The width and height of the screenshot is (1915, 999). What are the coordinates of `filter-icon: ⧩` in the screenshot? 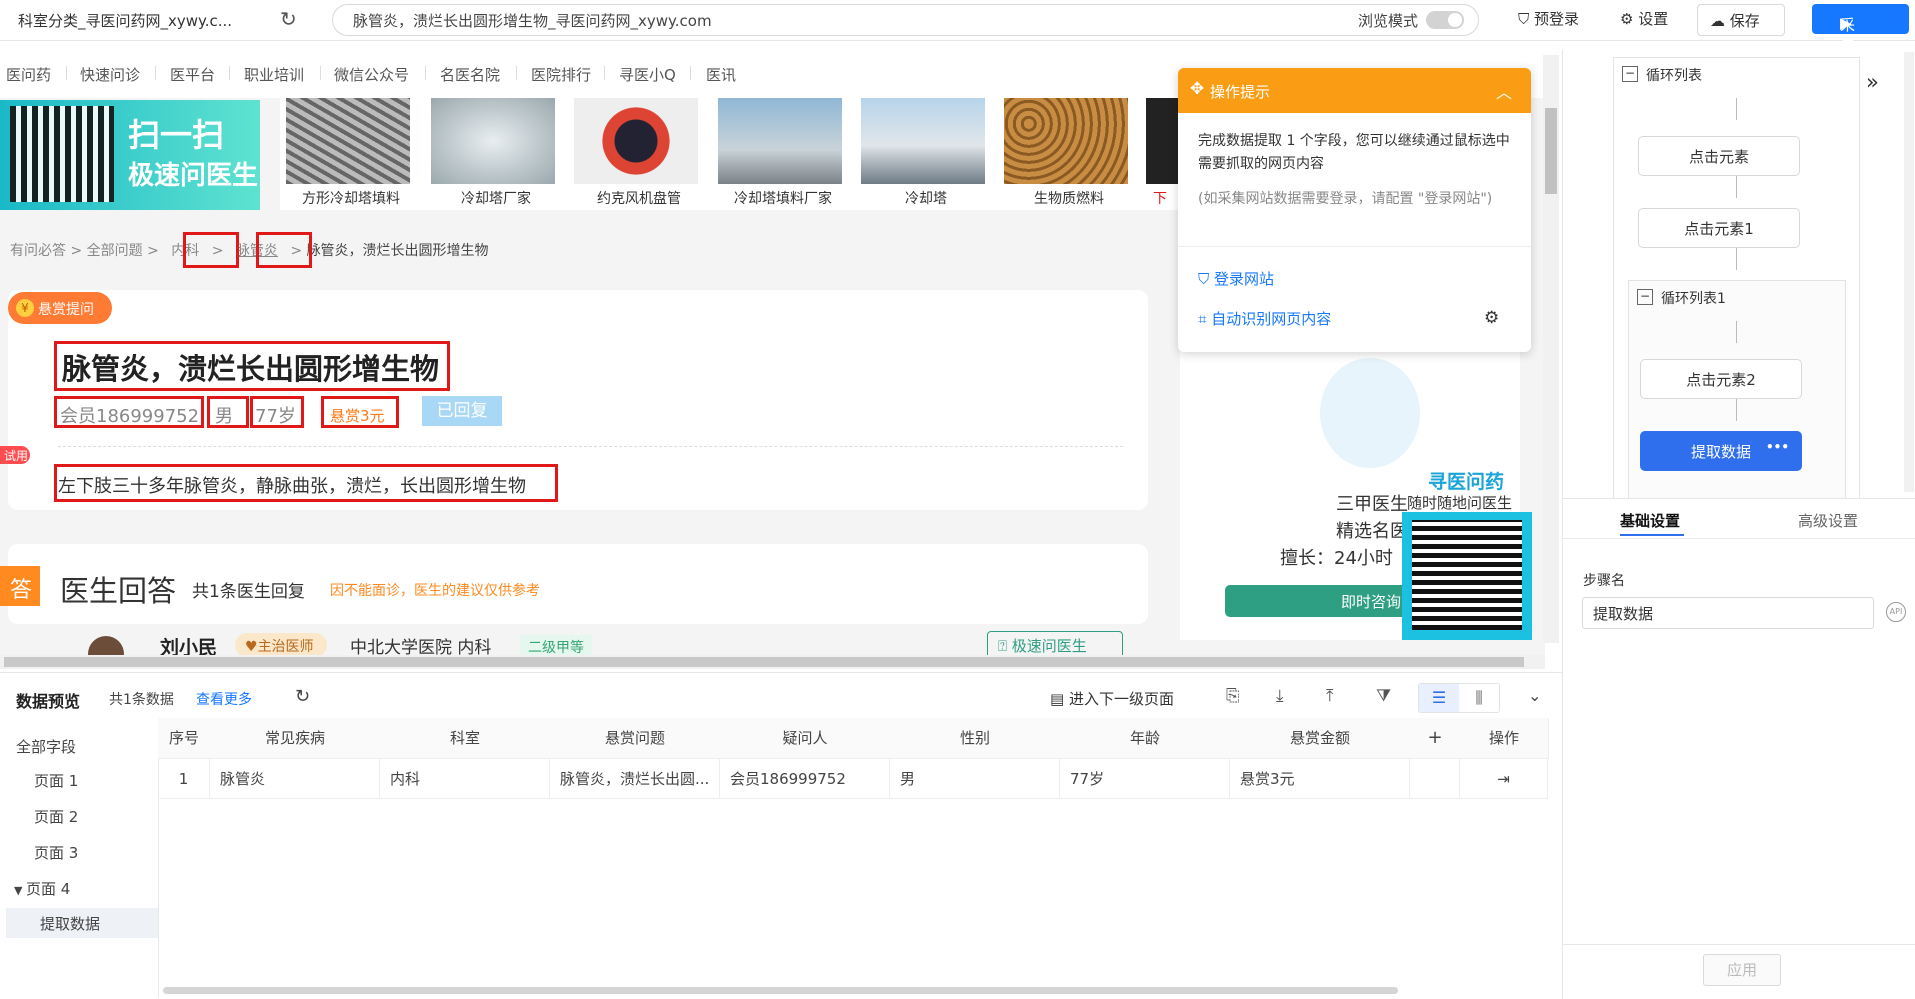 It's located at (1383, 696).